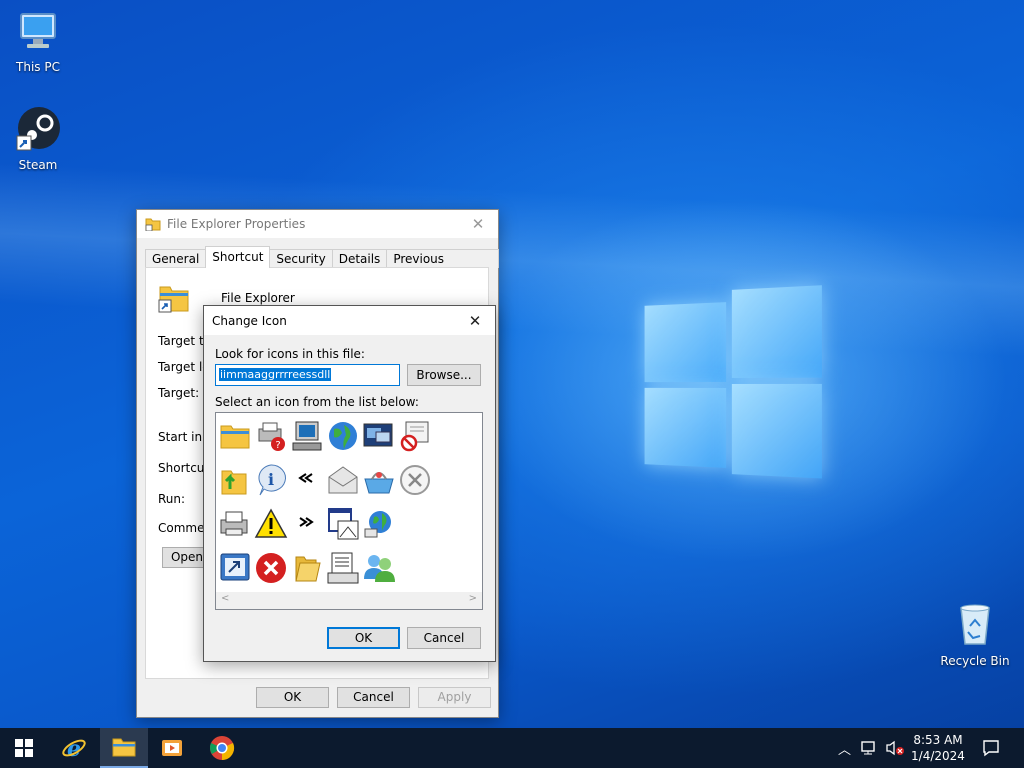  What do you see at coordinates (176, 258) in the screenshot?
I see `tab-general: General` at bounding box center [176, 258].